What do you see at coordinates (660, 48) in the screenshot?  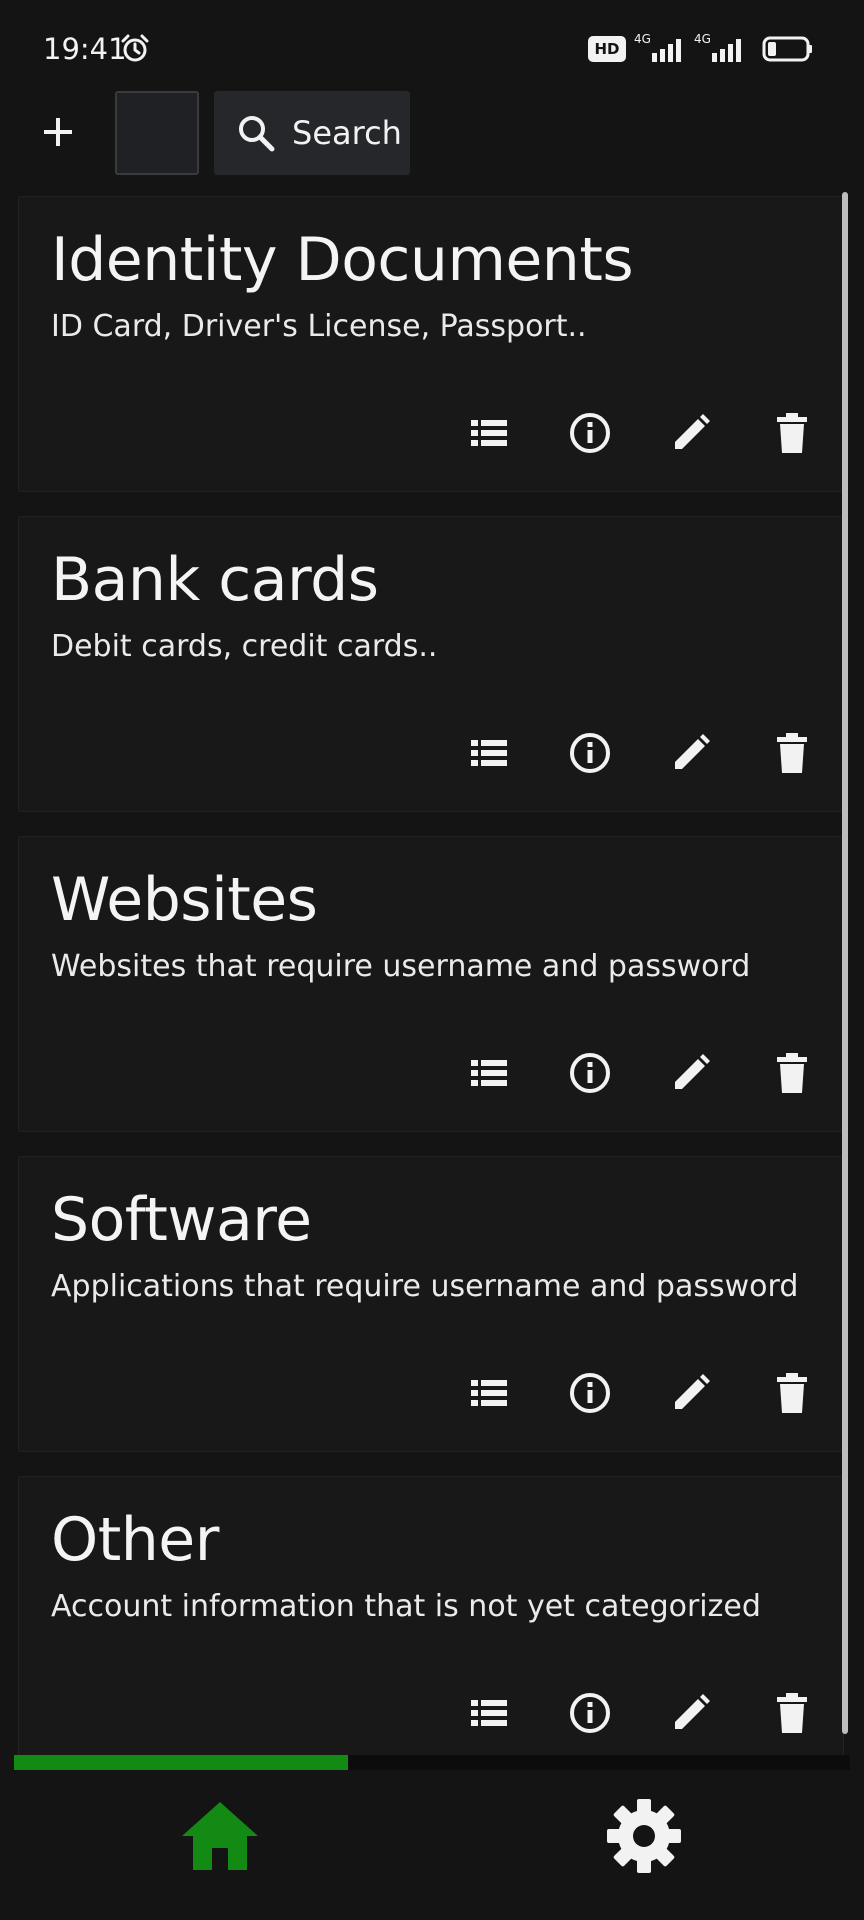 I see `signal-icon: 4G` at bounding box center [660, 48].